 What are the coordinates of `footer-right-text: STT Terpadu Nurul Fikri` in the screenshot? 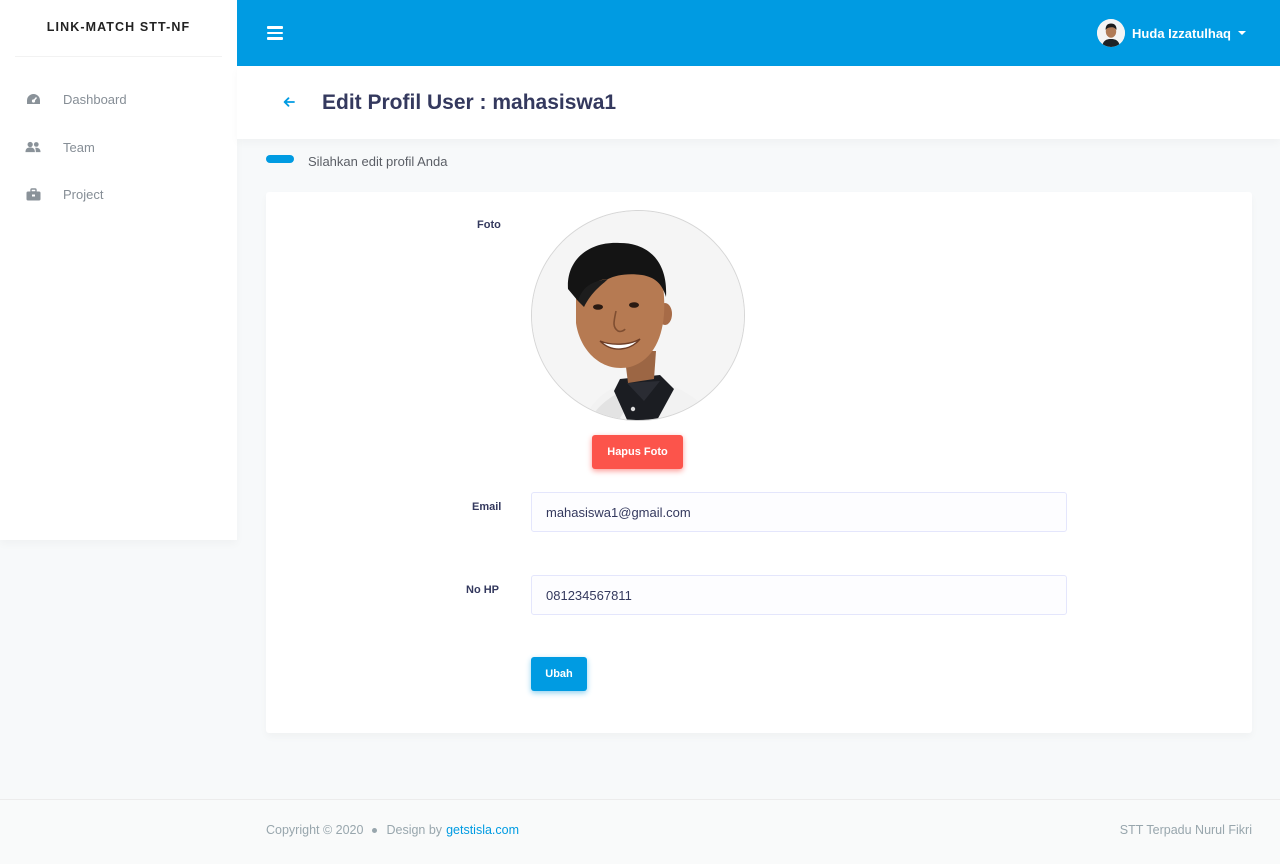 It's located at (1185, 830).